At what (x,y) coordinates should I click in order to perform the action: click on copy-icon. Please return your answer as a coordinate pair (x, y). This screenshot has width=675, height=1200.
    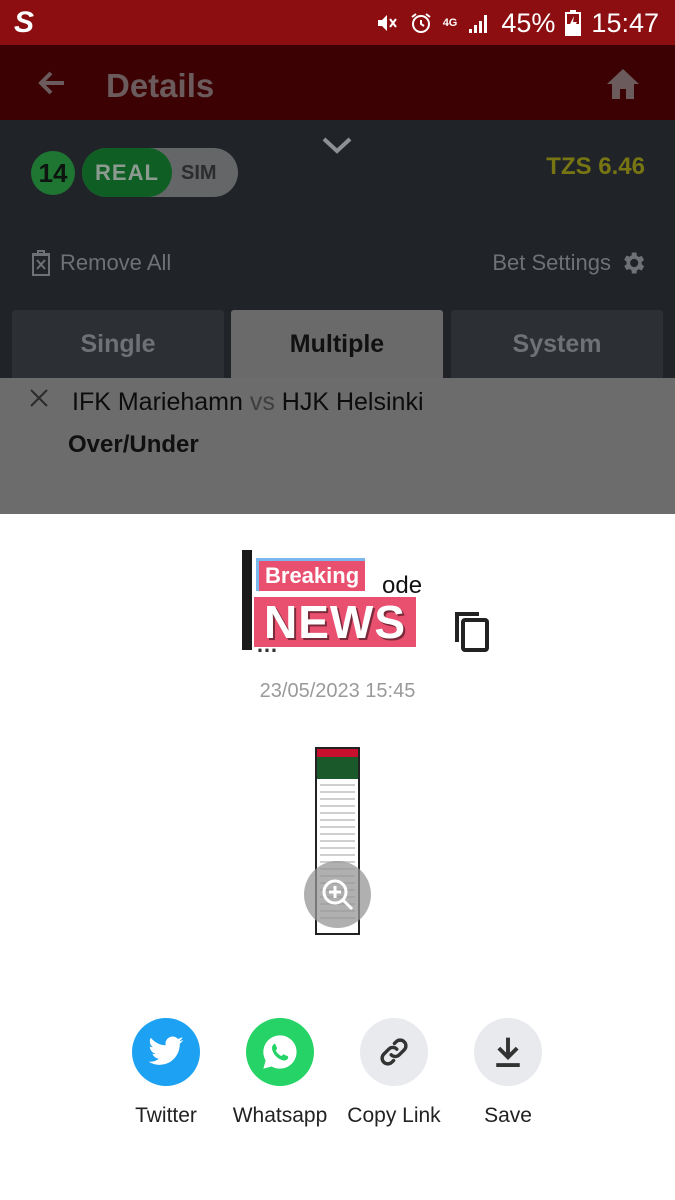
    Looking at the image, I should click on (472, 632).